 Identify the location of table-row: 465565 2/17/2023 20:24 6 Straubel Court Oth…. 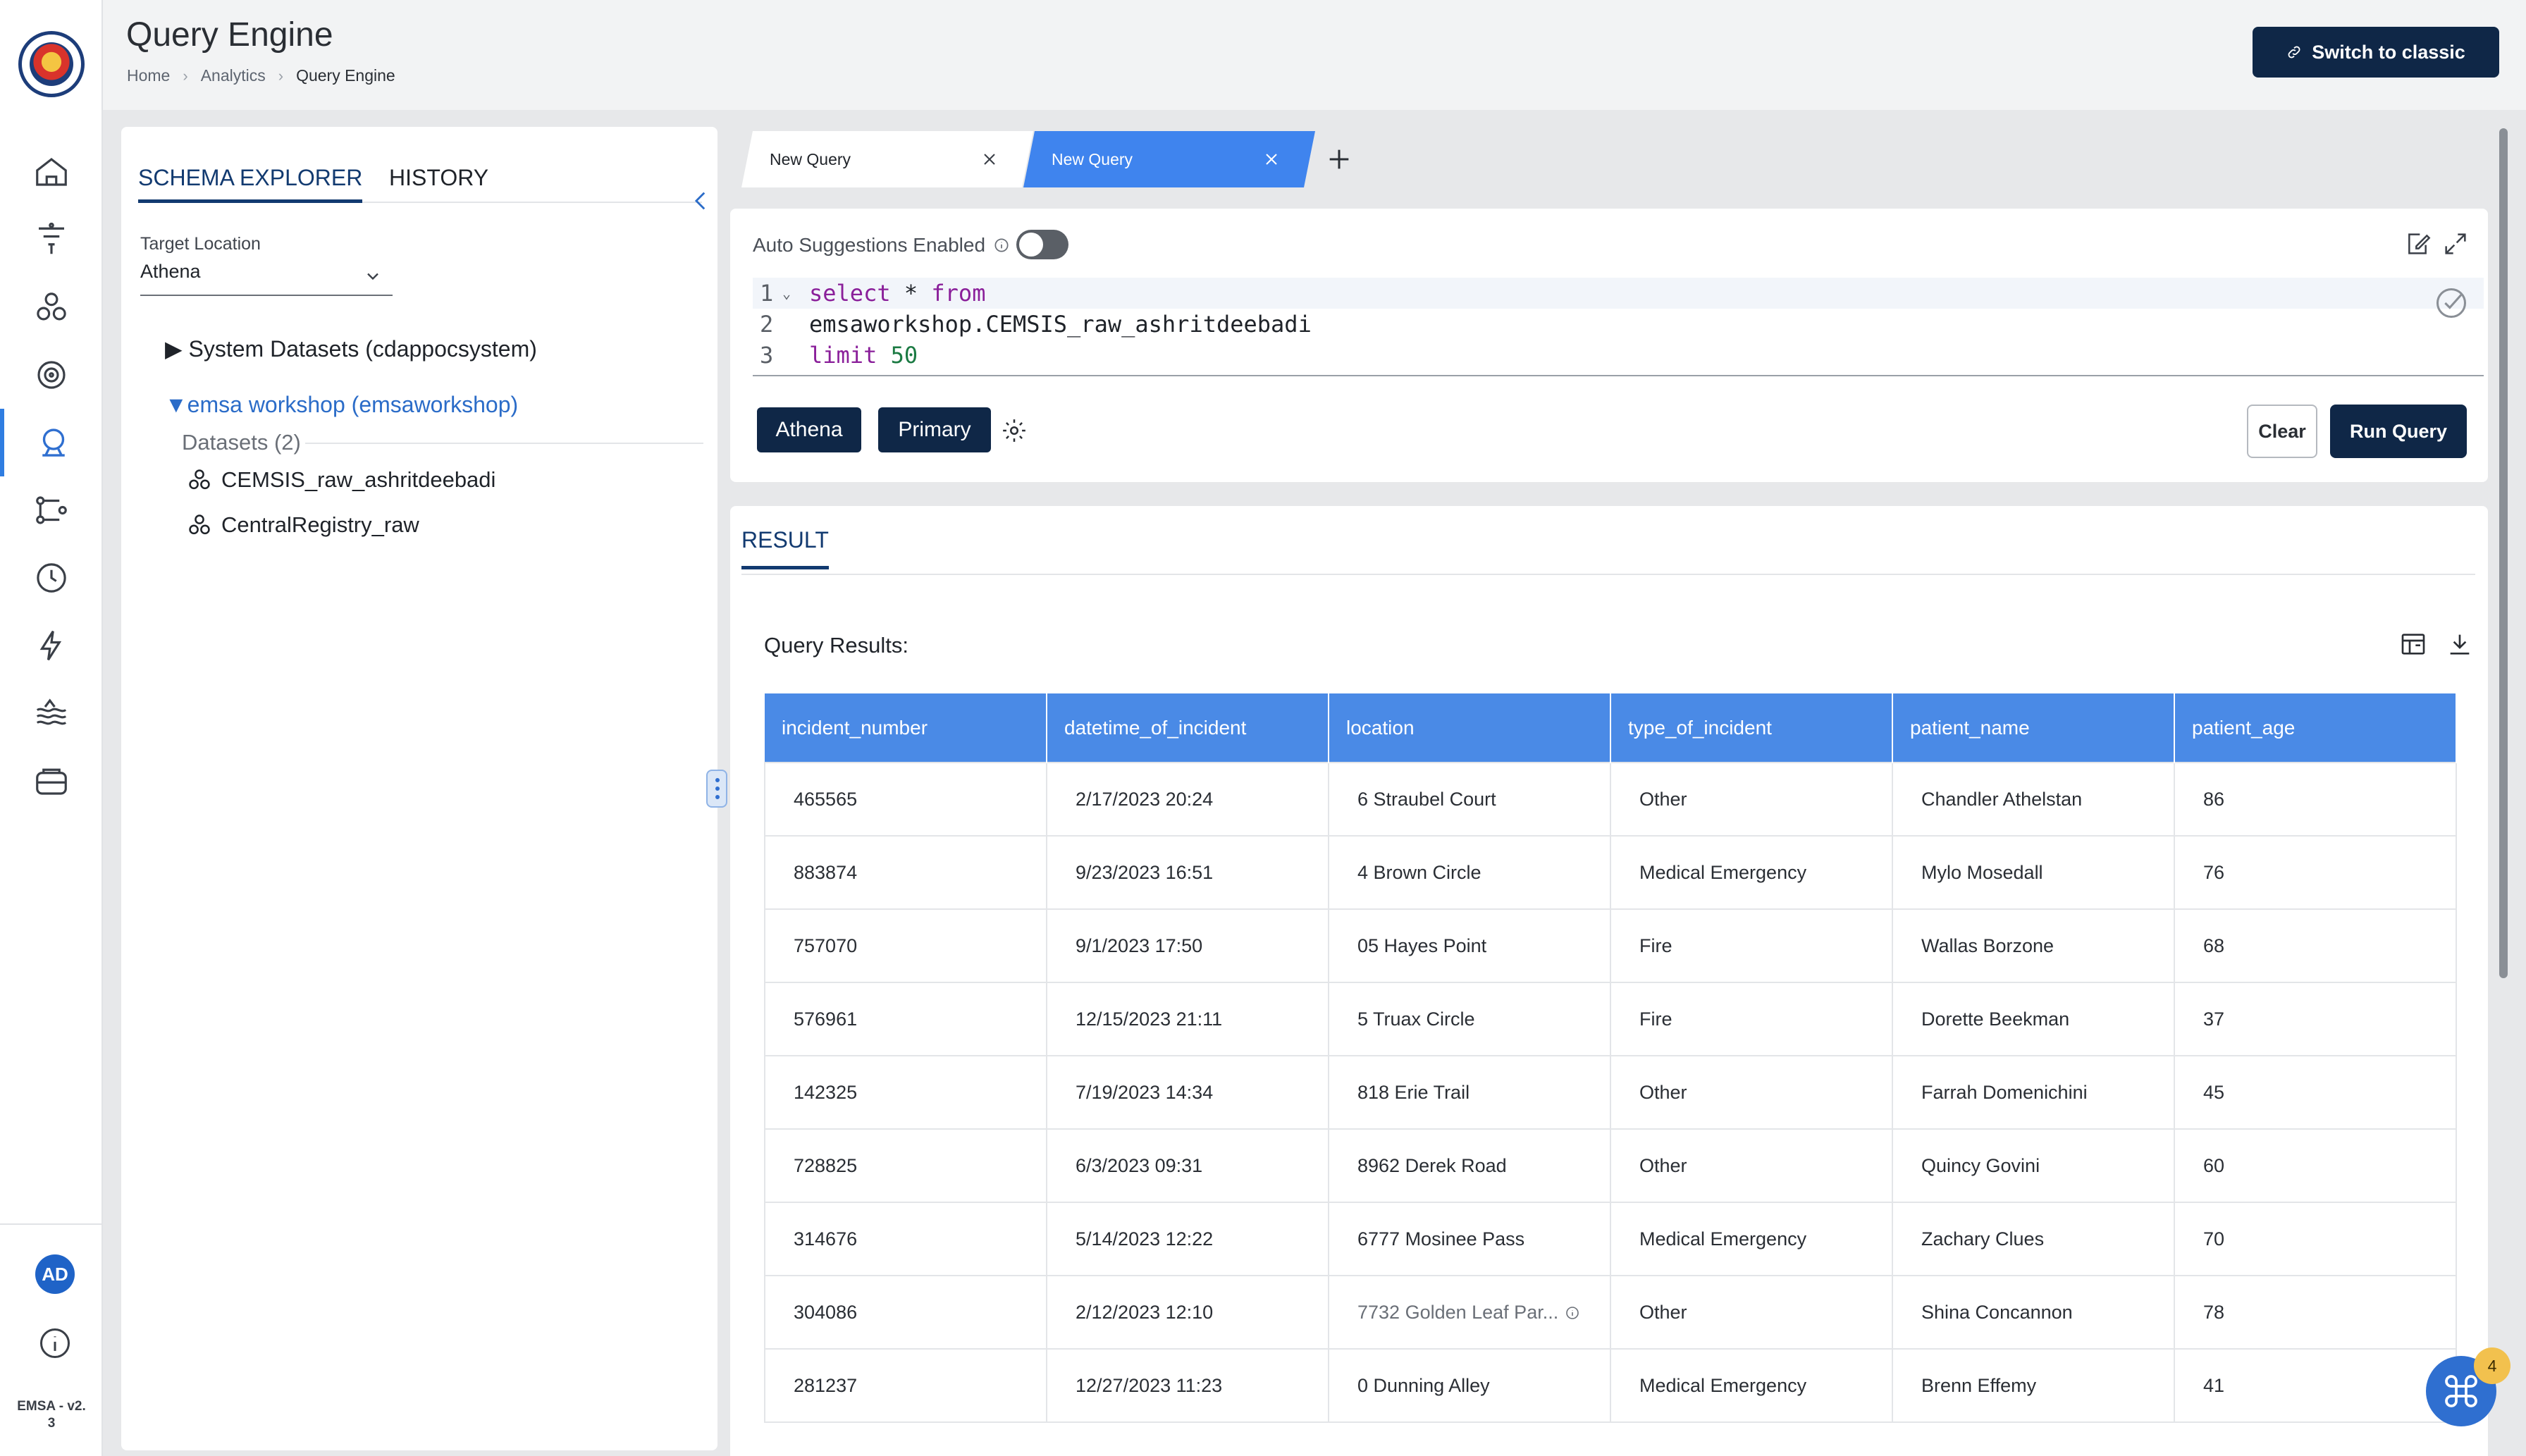
(1610, 799).